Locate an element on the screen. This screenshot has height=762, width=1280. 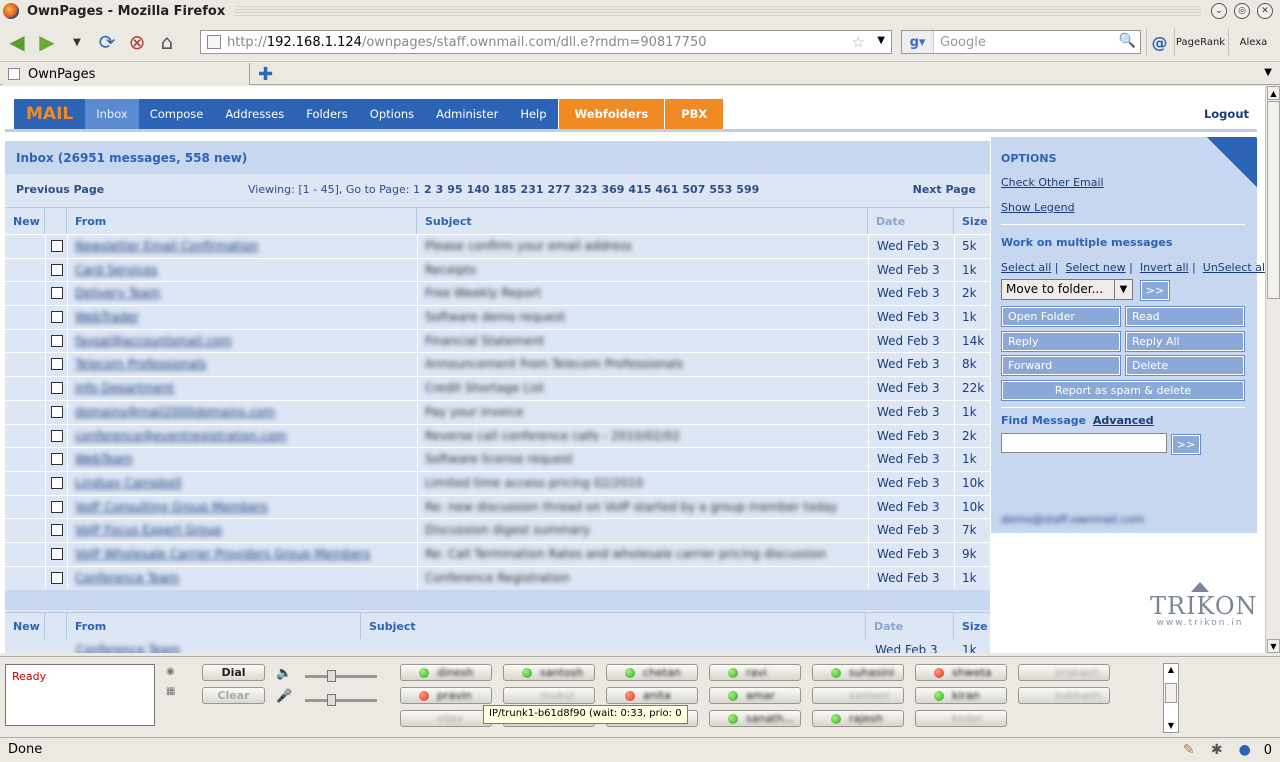
chevron-down-icon: ▼ is located at coordinates (1123, 289).